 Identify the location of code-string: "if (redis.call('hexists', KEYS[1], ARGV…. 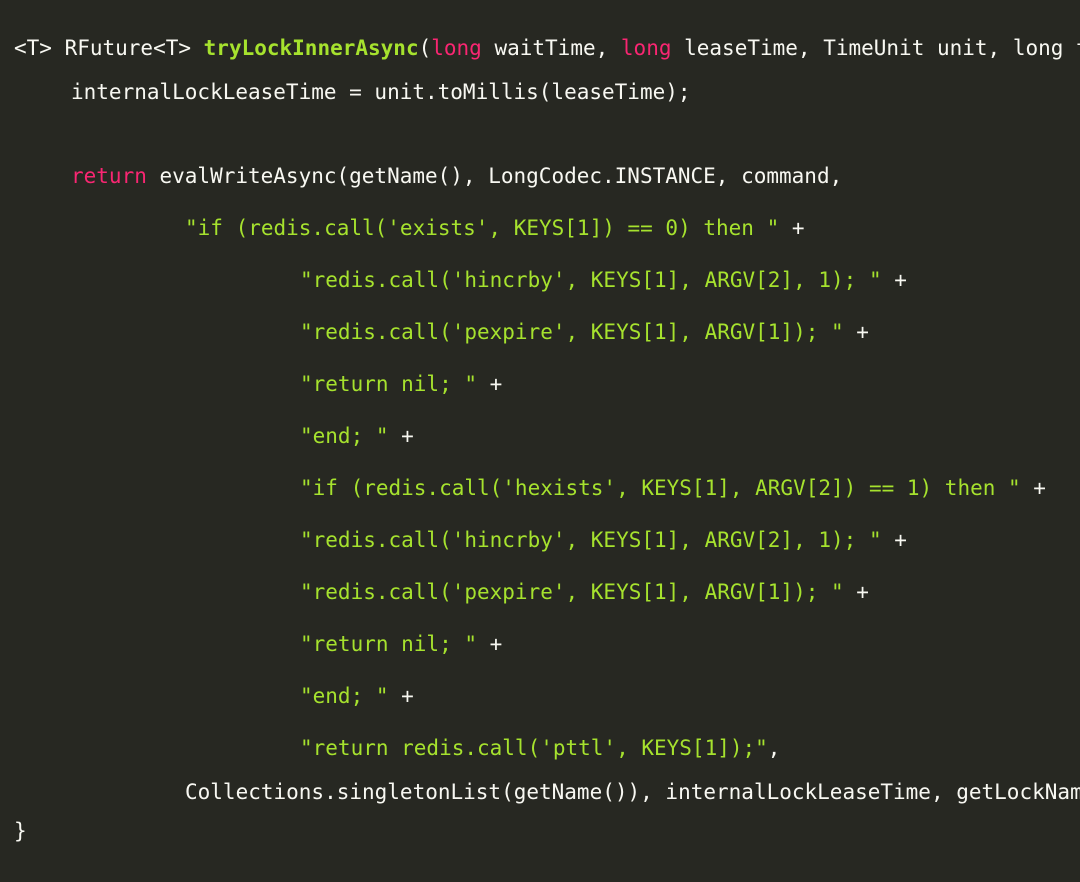
(660, 488).